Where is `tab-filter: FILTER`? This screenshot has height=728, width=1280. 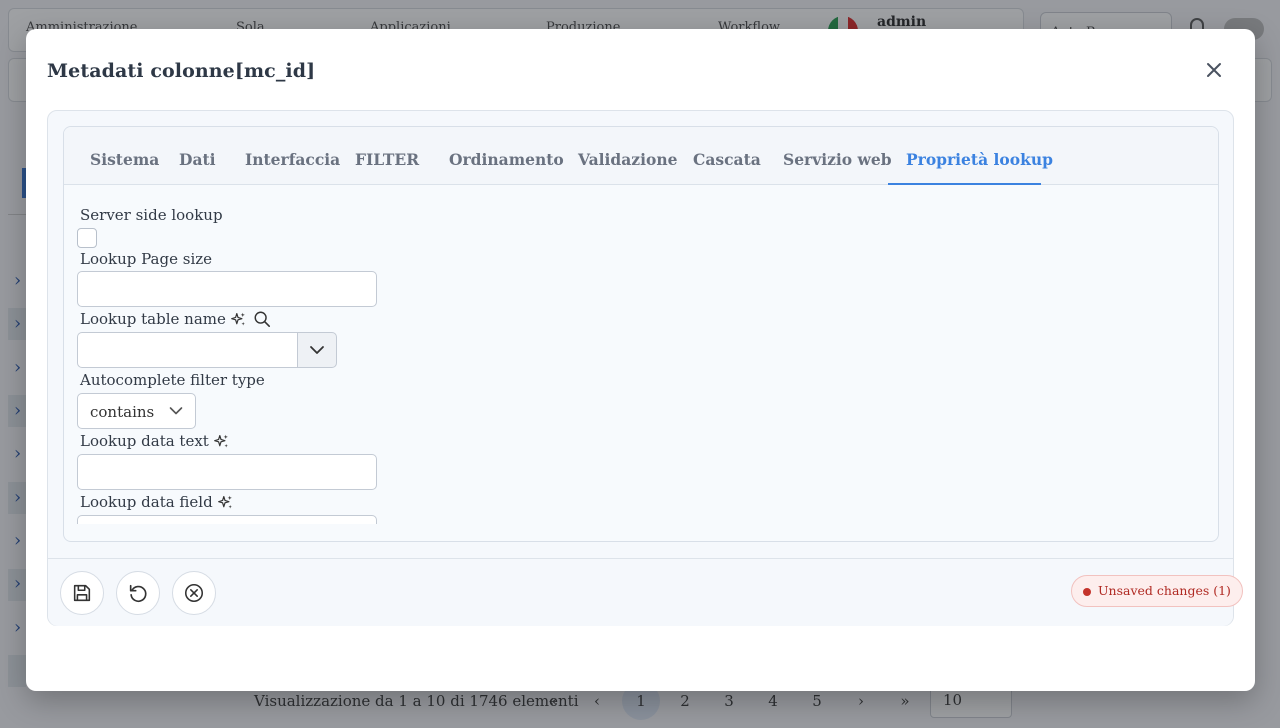 tab-filter: FILTER is located at coordinates (387, 156).